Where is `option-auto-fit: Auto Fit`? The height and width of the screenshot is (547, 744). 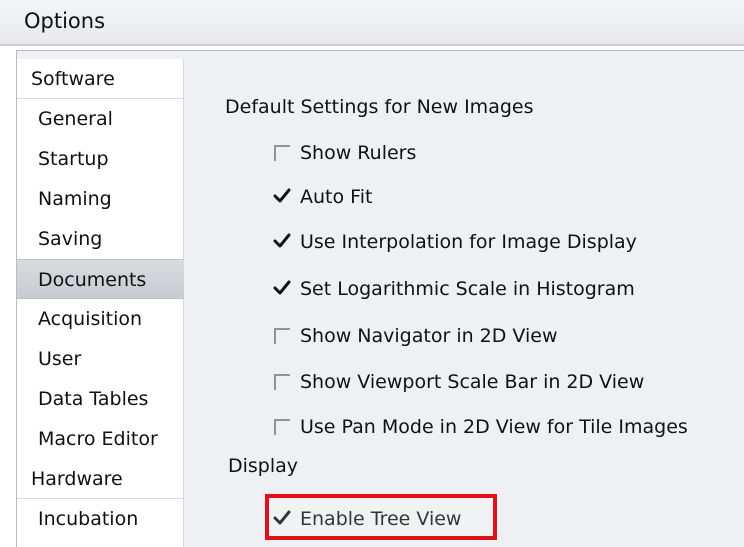
option-auto-fit: Auto Fit is located at coordinates (323, 197).